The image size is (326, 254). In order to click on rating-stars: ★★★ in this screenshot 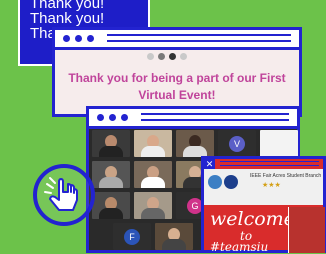, I will do `click(271, 185)`.